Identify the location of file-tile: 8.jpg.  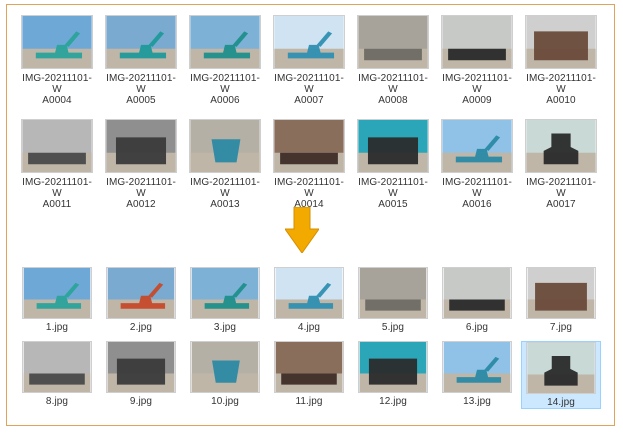
(57, 374).